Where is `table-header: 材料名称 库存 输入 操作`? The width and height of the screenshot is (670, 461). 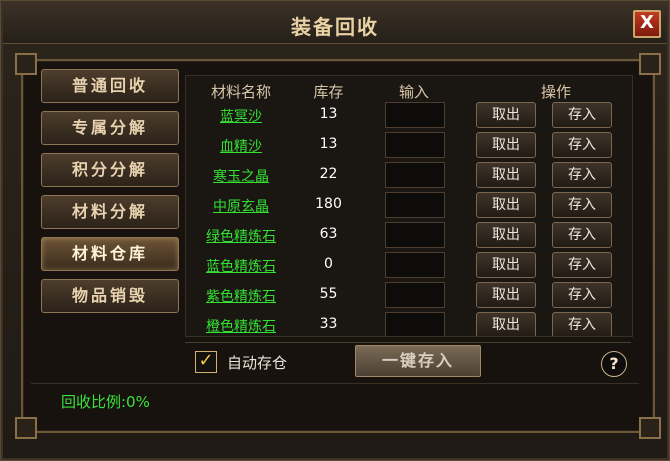 table-header: 材料名称 库存 输入 操作 is located at coordinates (409, 88).